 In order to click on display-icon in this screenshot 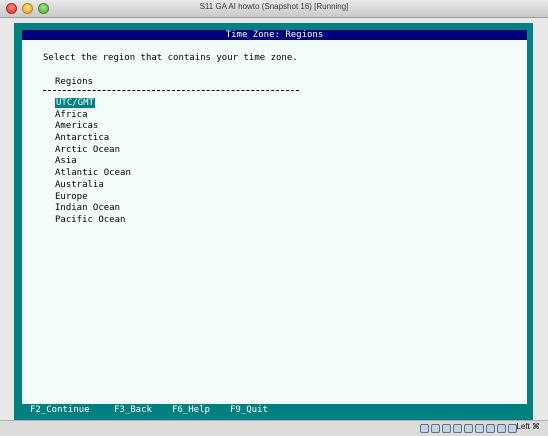, I will do `click(479, 428)`.